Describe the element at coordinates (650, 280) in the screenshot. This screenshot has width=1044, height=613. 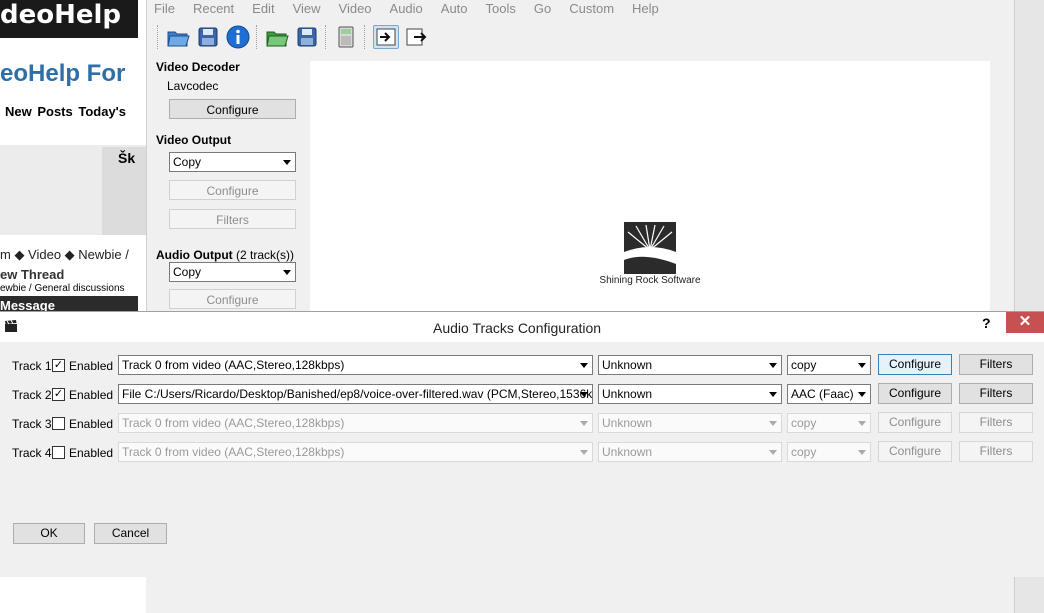
I see `preview-logo-text: Shining Rock Software` at that location.